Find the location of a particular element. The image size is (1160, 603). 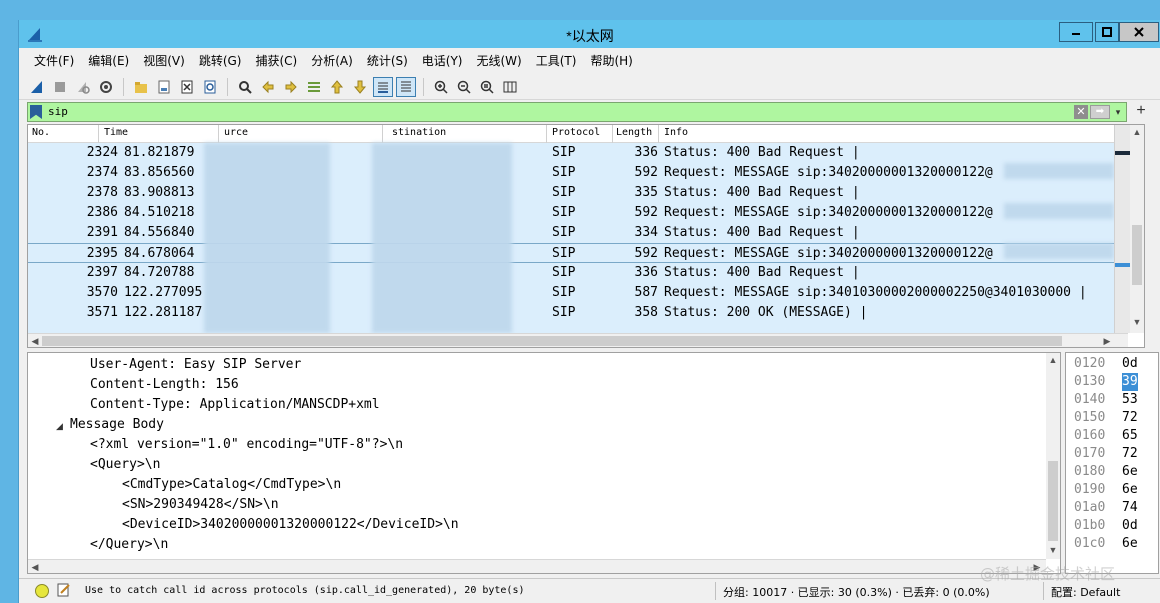

first-packet-button is located at coordinates (337, 87).